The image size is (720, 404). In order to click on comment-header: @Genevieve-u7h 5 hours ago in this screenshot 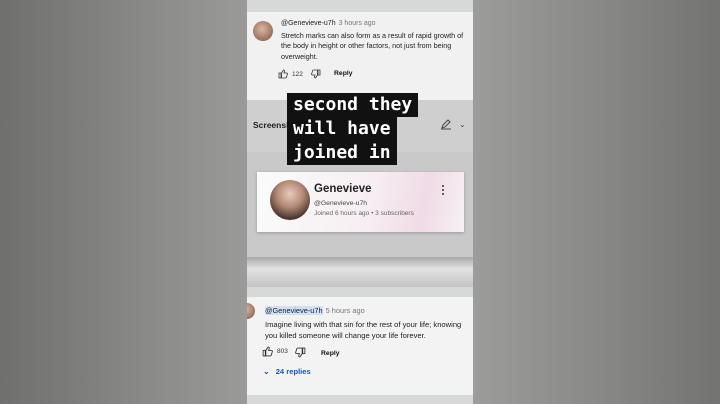, I will do `click(315, 310)`.